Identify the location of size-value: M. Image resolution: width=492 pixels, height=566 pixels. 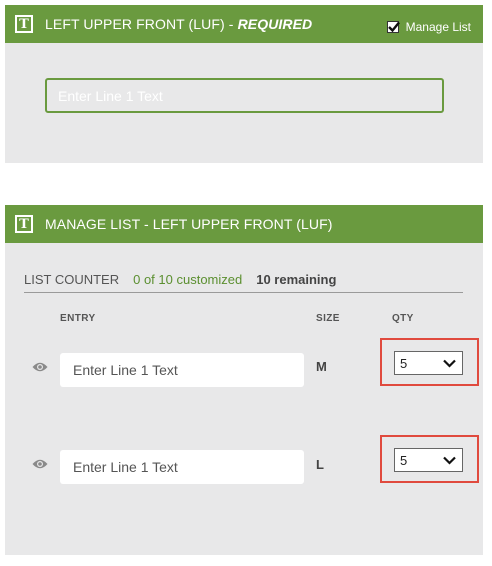
(321, 366).